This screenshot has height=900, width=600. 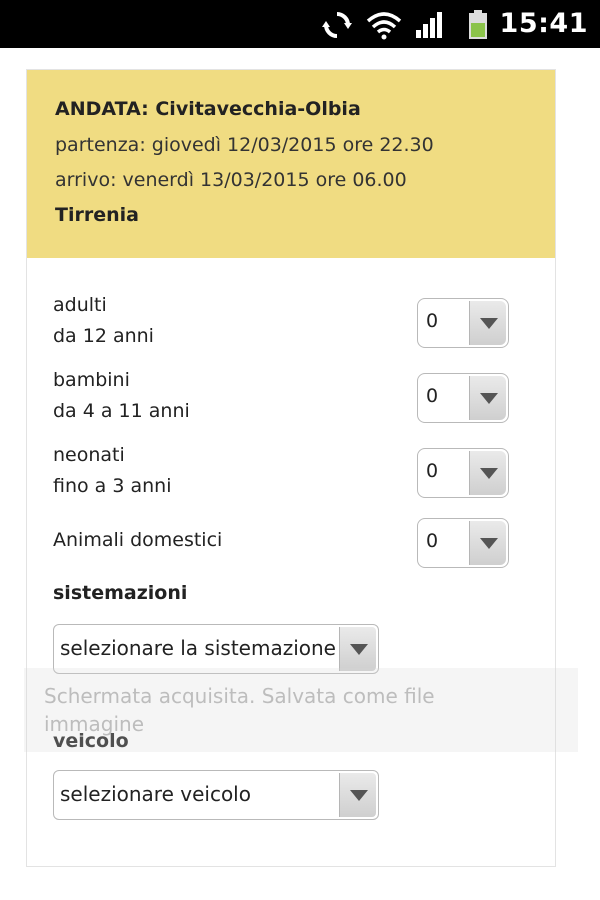 What do you see at coordinates (463, 543) in the screenshot?
I see `pets-select: 0` at bounding box center [463, 543].